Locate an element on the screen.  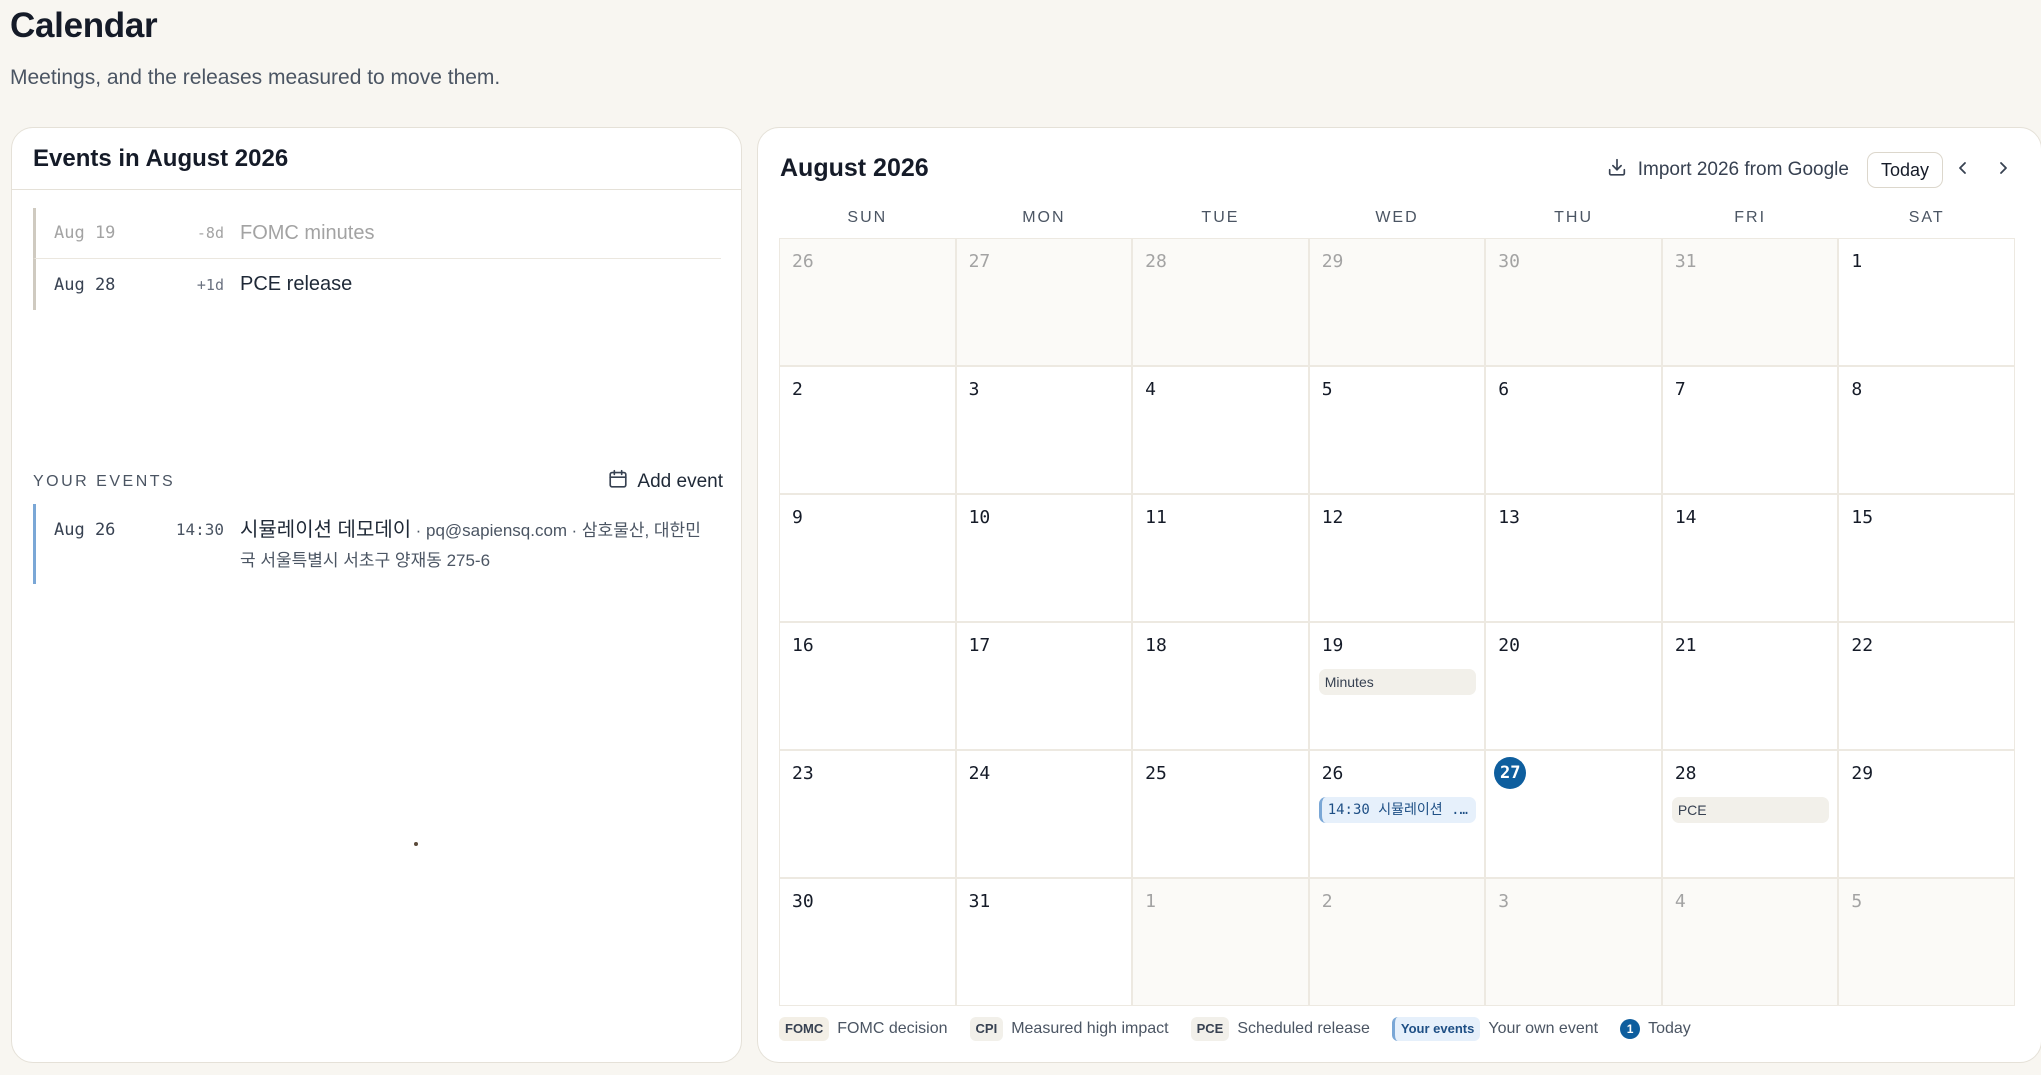
day-cell: 23 is located at coordinates (867, 814).